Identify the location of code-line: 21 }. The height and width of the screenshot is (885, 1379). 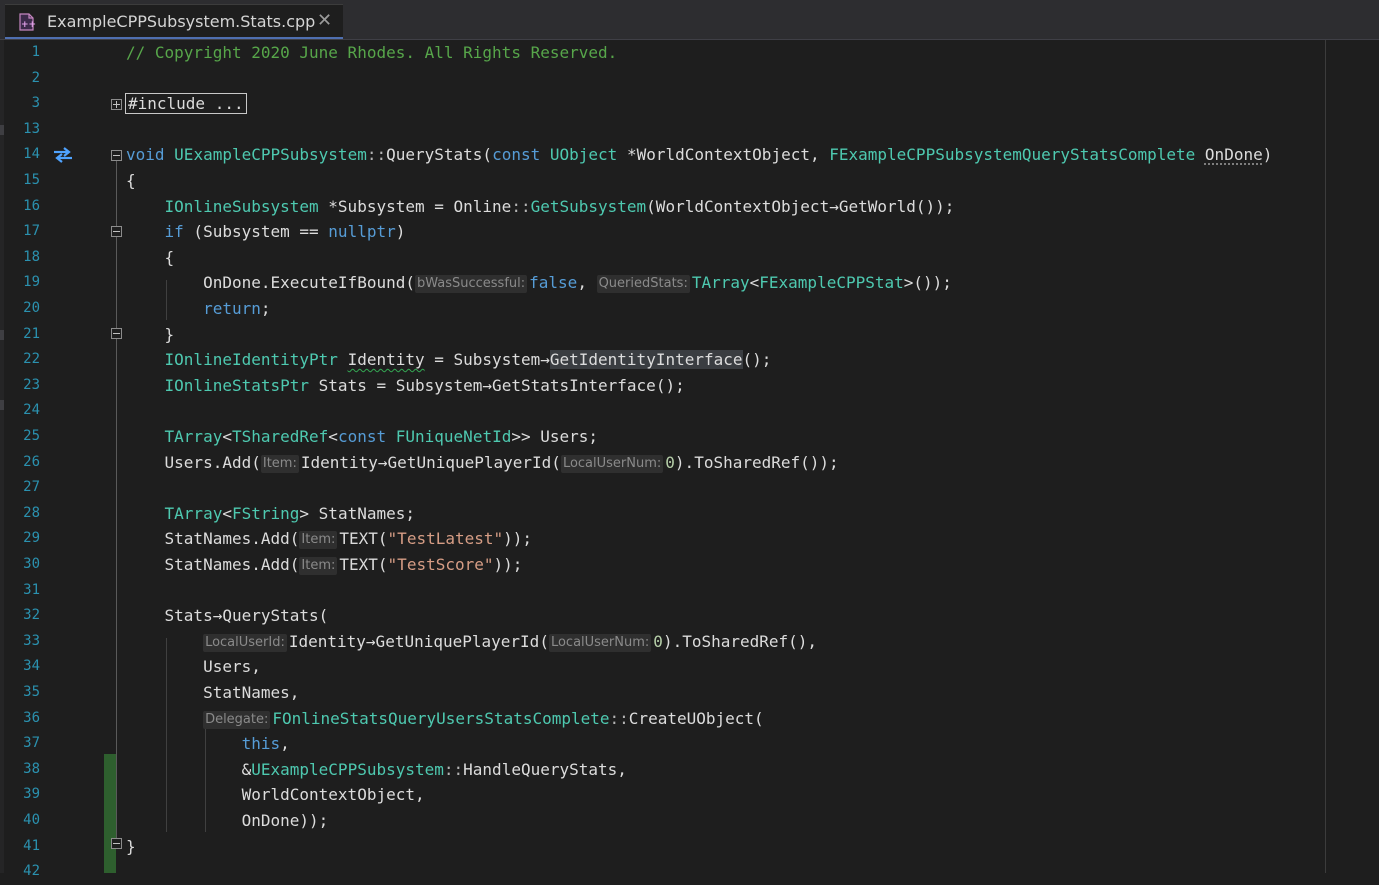
(689, 335).